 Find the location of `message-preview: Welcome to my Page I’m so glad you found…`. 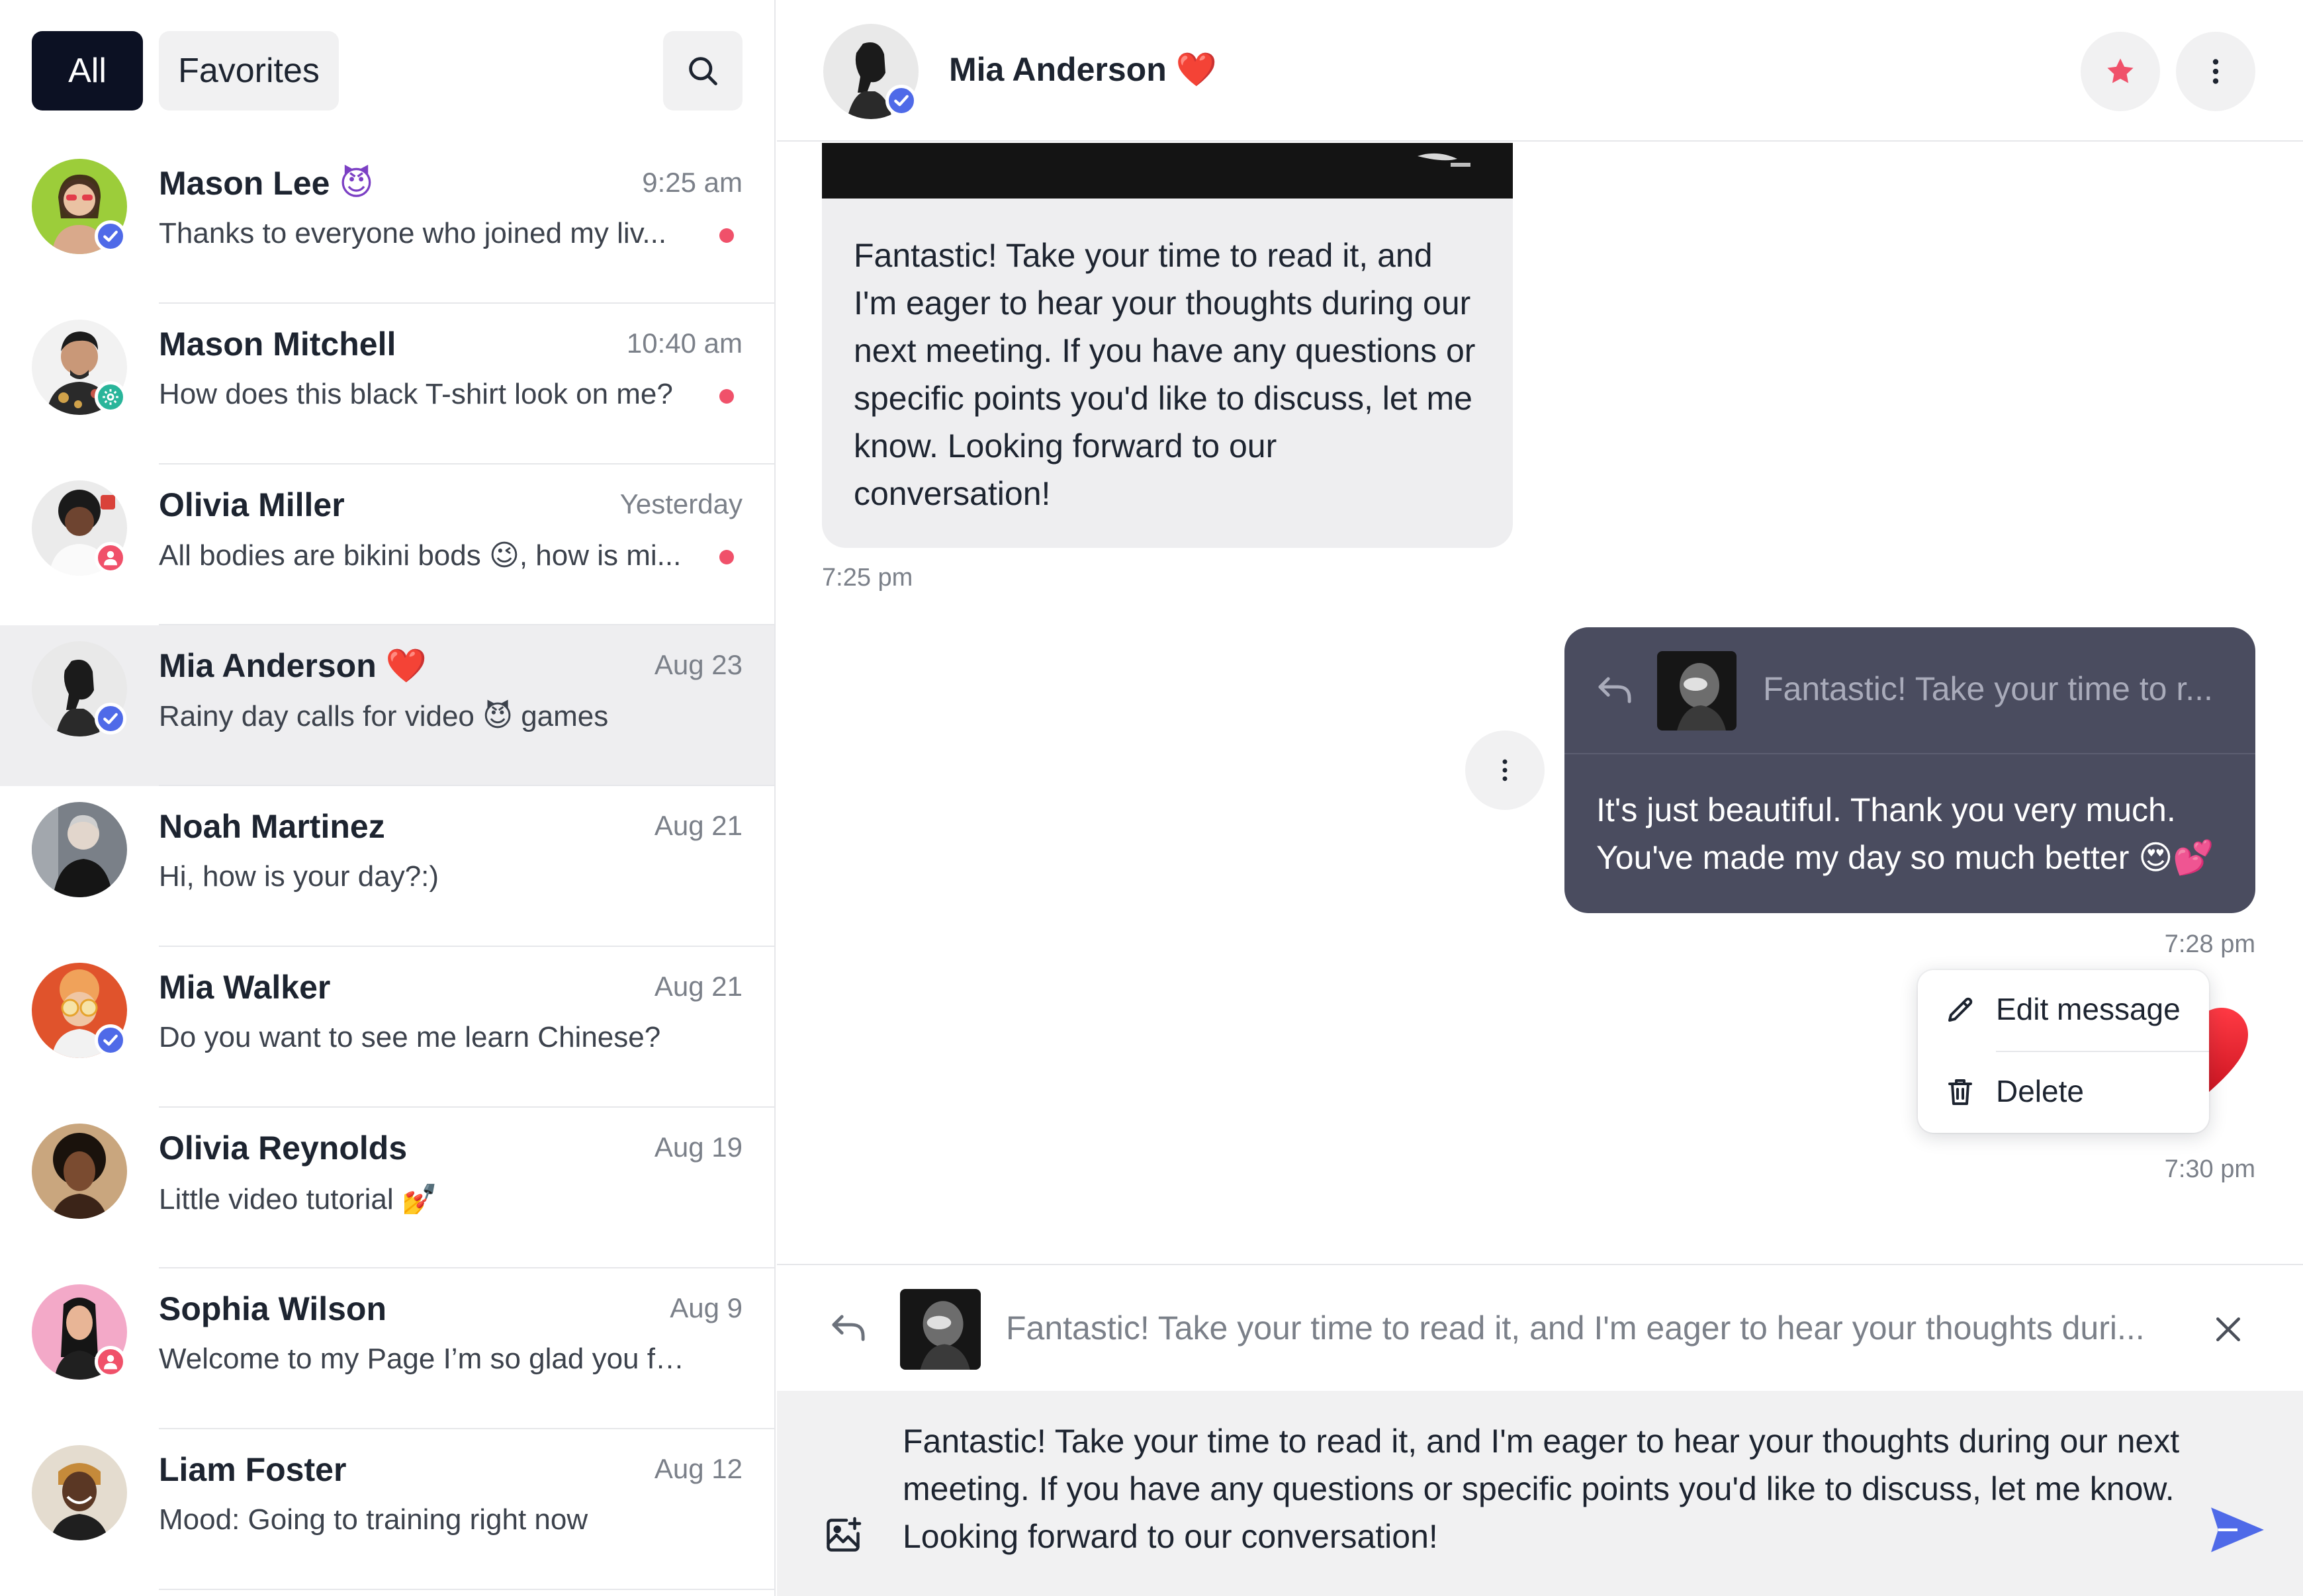

message-preview: Welcome to my Page I’m so glad you found… is located at coordinates (423, 1359).